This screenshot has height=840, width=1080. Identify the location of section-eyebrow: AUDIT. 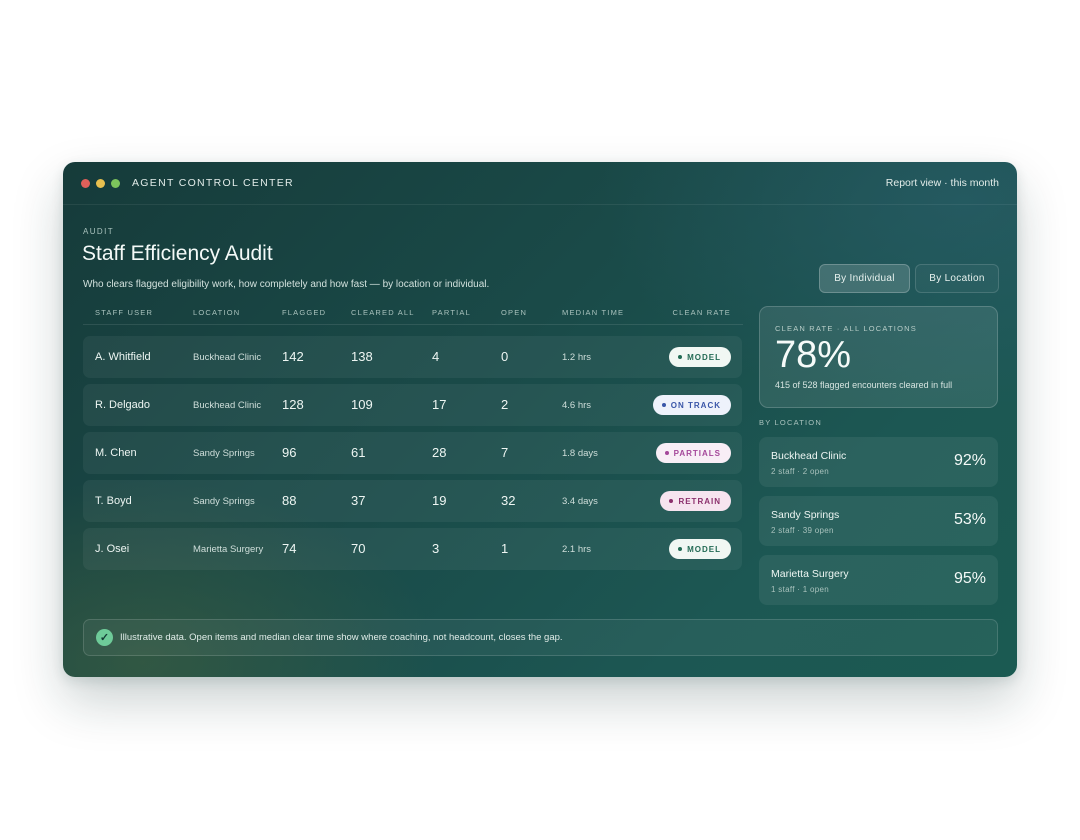
(98, 231).